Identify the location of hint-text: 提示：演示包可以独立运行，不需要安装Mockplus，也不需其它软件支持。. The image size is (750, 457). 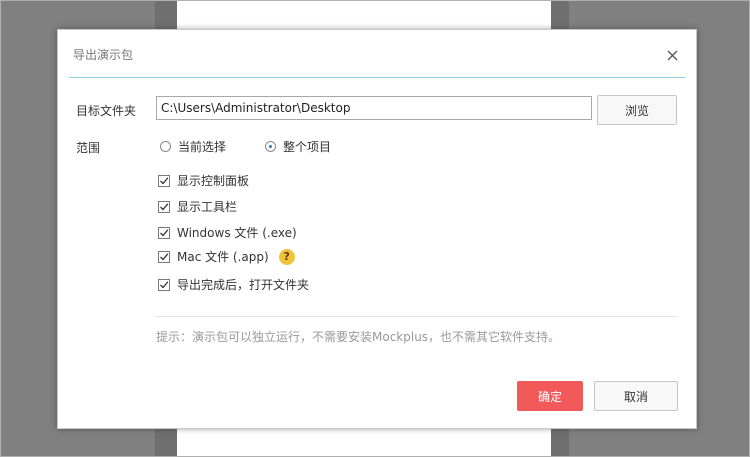
(358, 337).